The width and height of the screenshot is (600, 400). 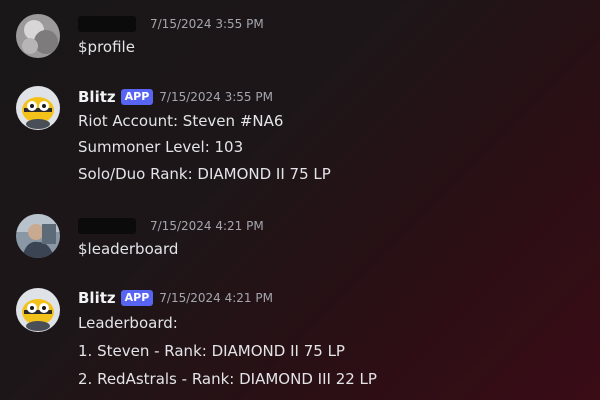 What do you see at coordinates (161, 147) in the screenshot?
I see `message-text: Summoner Level: 103` at bounding box center [161, 147].